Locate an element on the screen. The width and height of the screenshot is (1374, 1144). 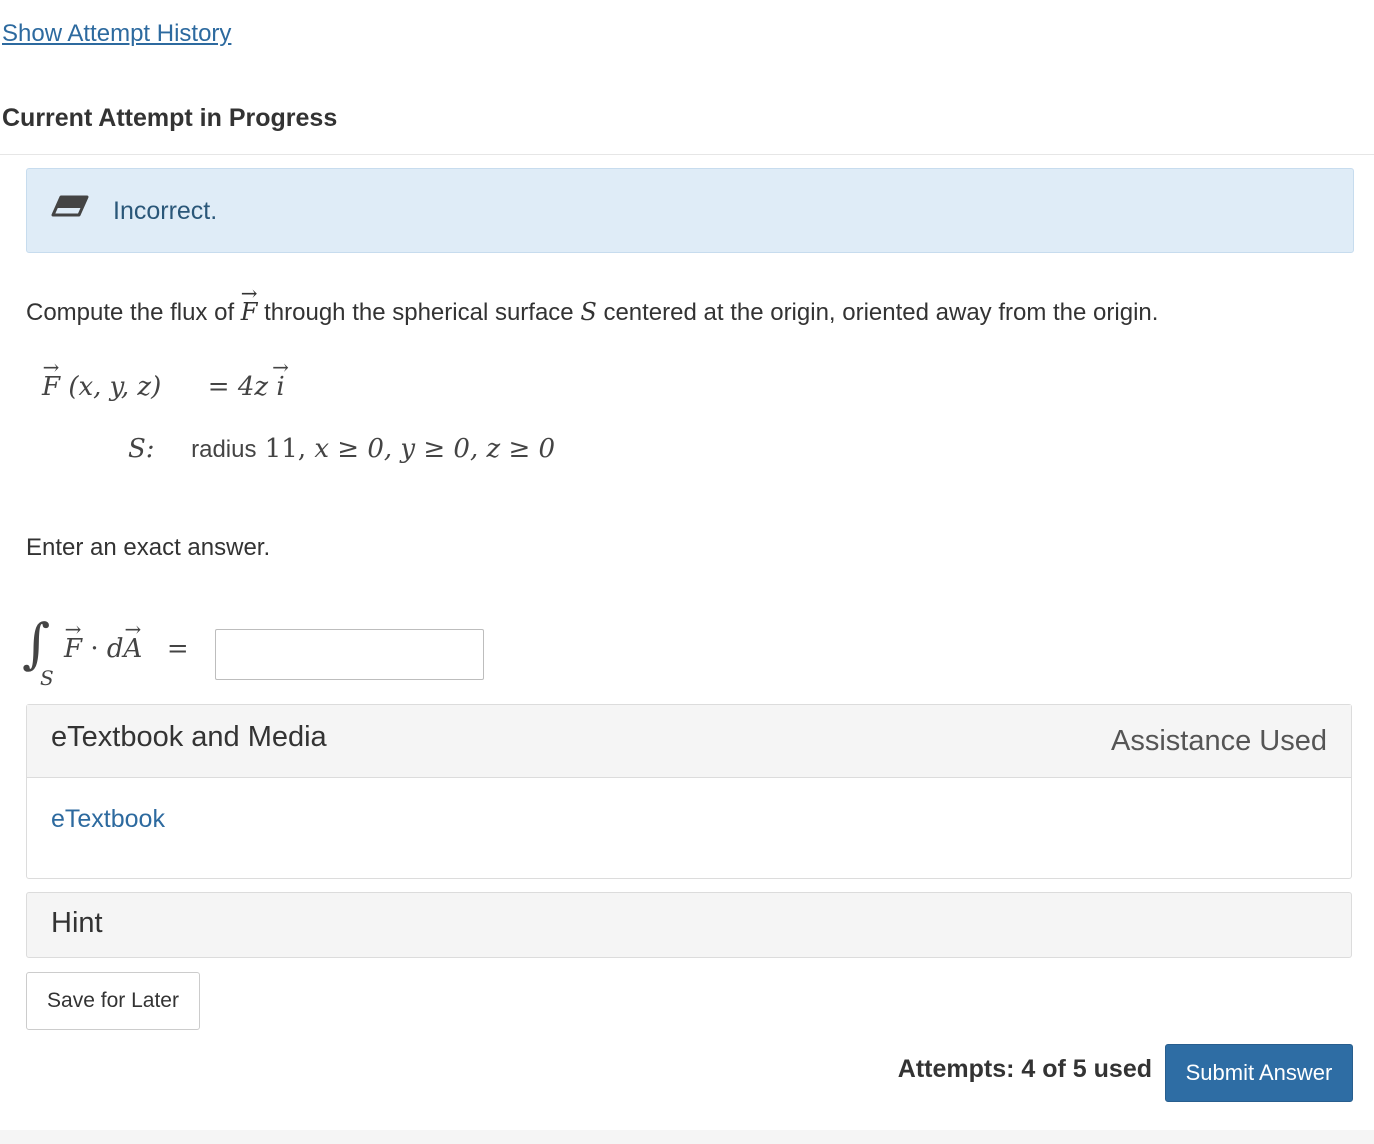
integral-a-symbol: → A is located at coordinates (133, 640).